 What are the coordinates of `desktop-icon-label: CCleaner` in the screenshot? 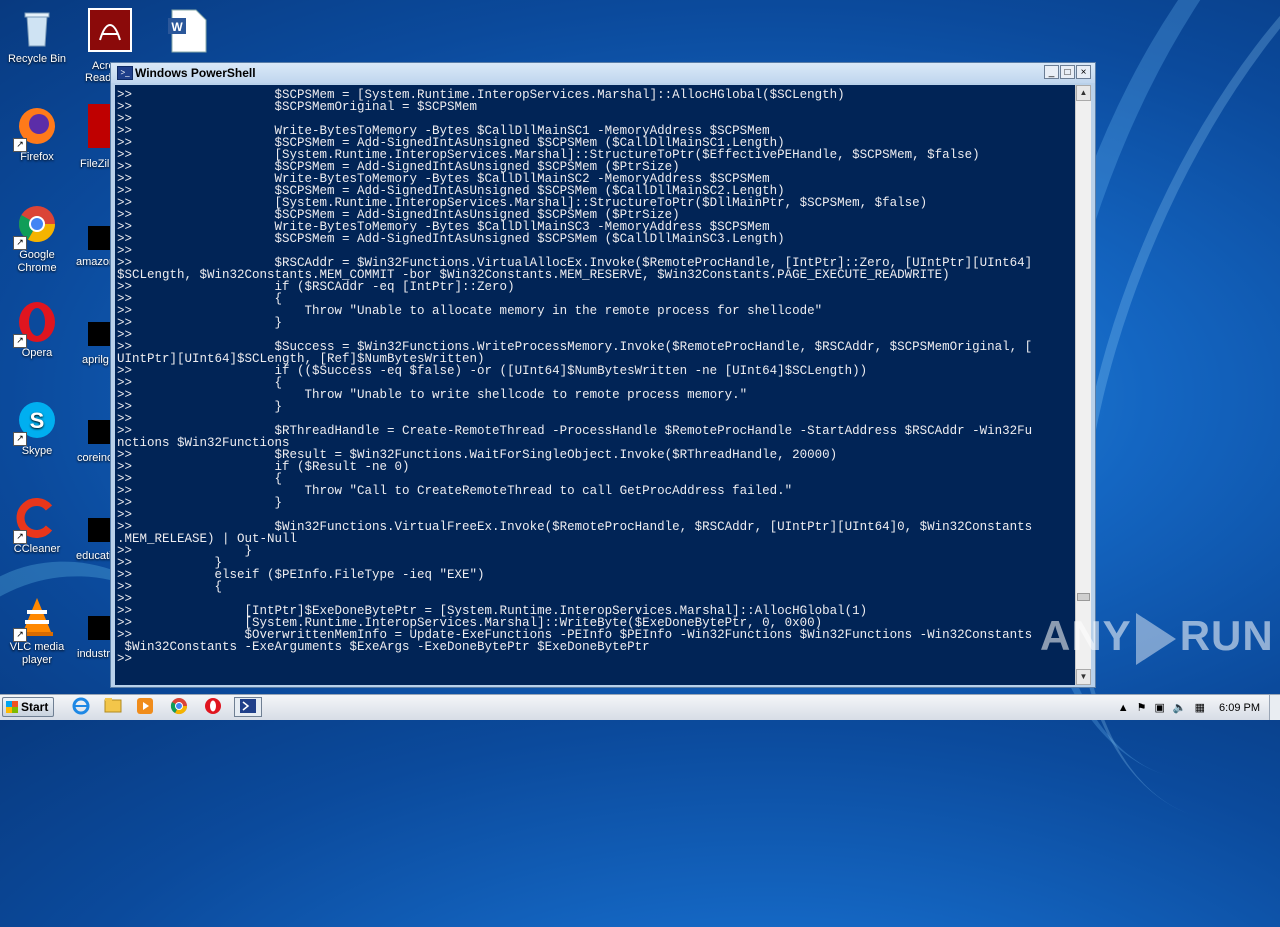 It's located at (37, 549).